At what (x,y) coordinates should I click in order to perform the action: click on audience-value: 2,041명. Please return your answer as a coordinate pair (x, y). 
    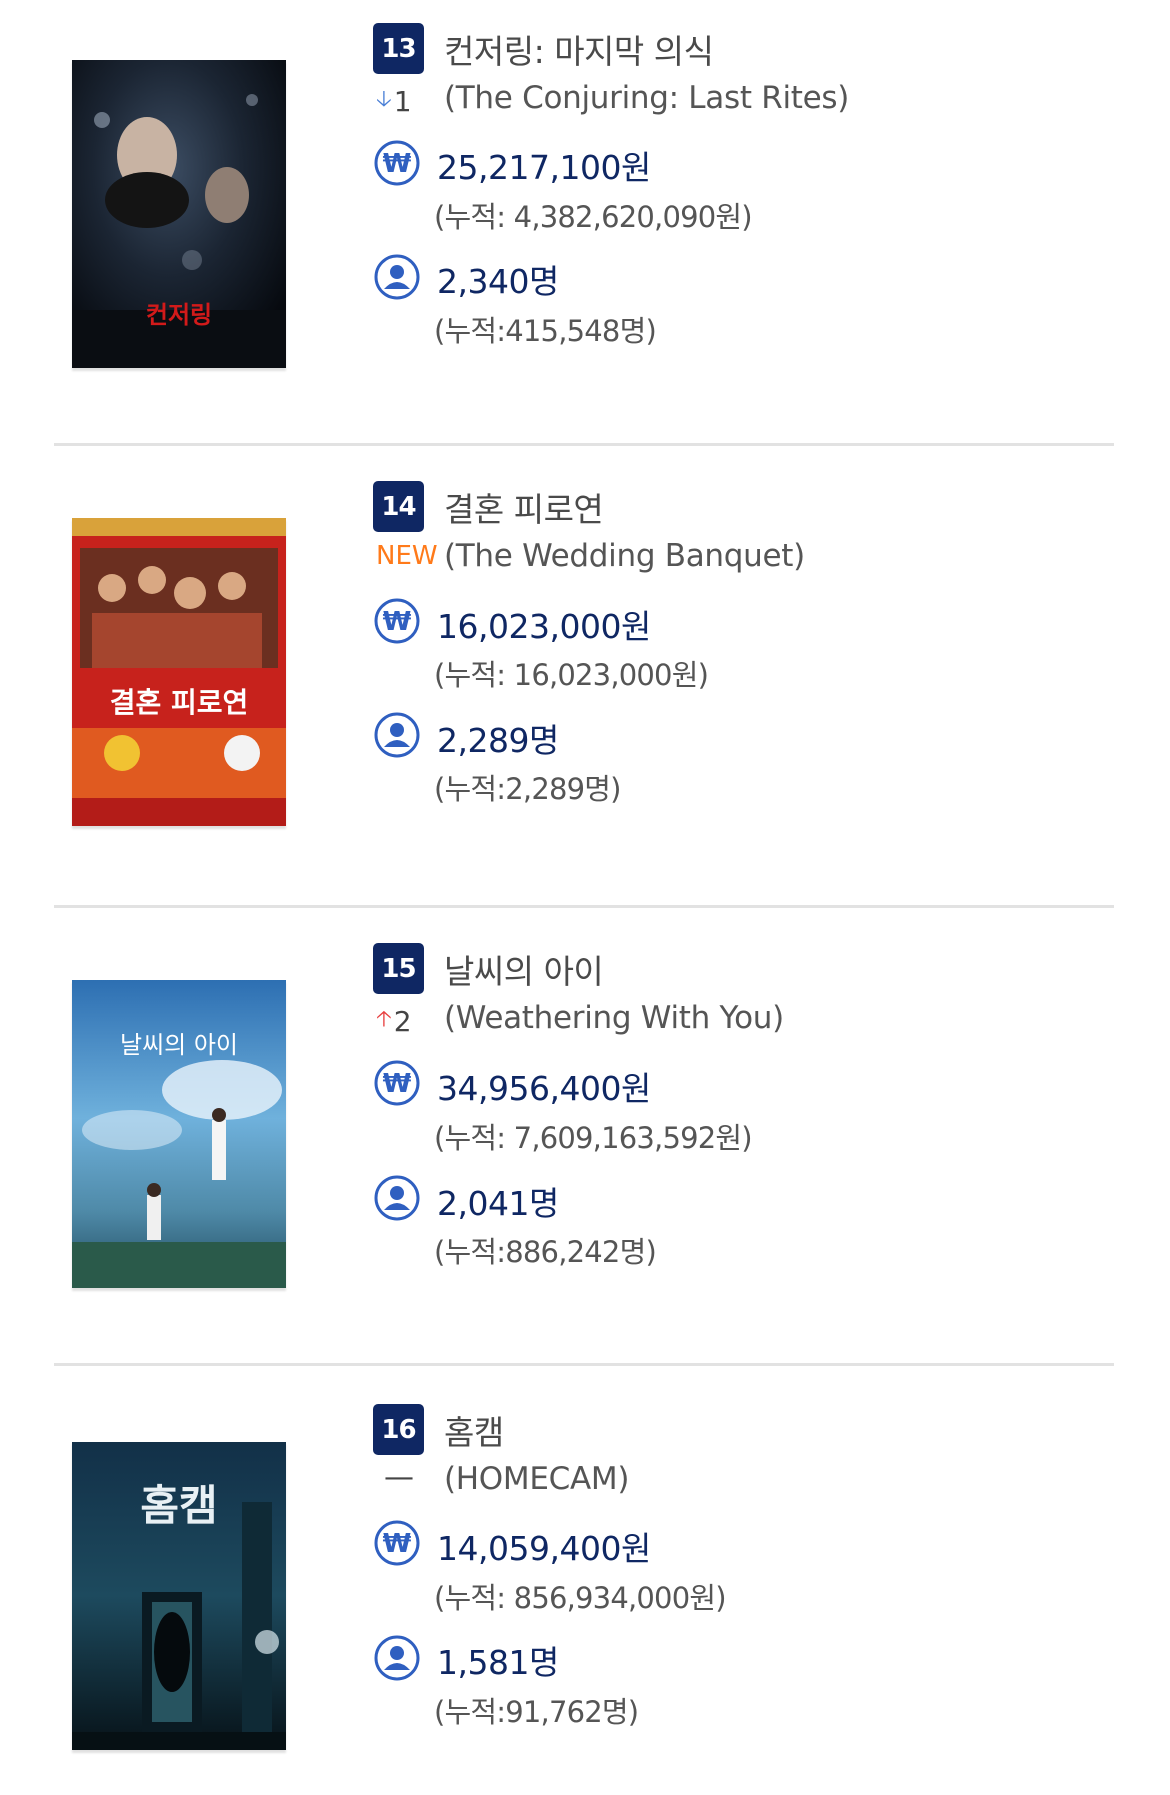
    Looking at the image, I should click on (498, 1203).